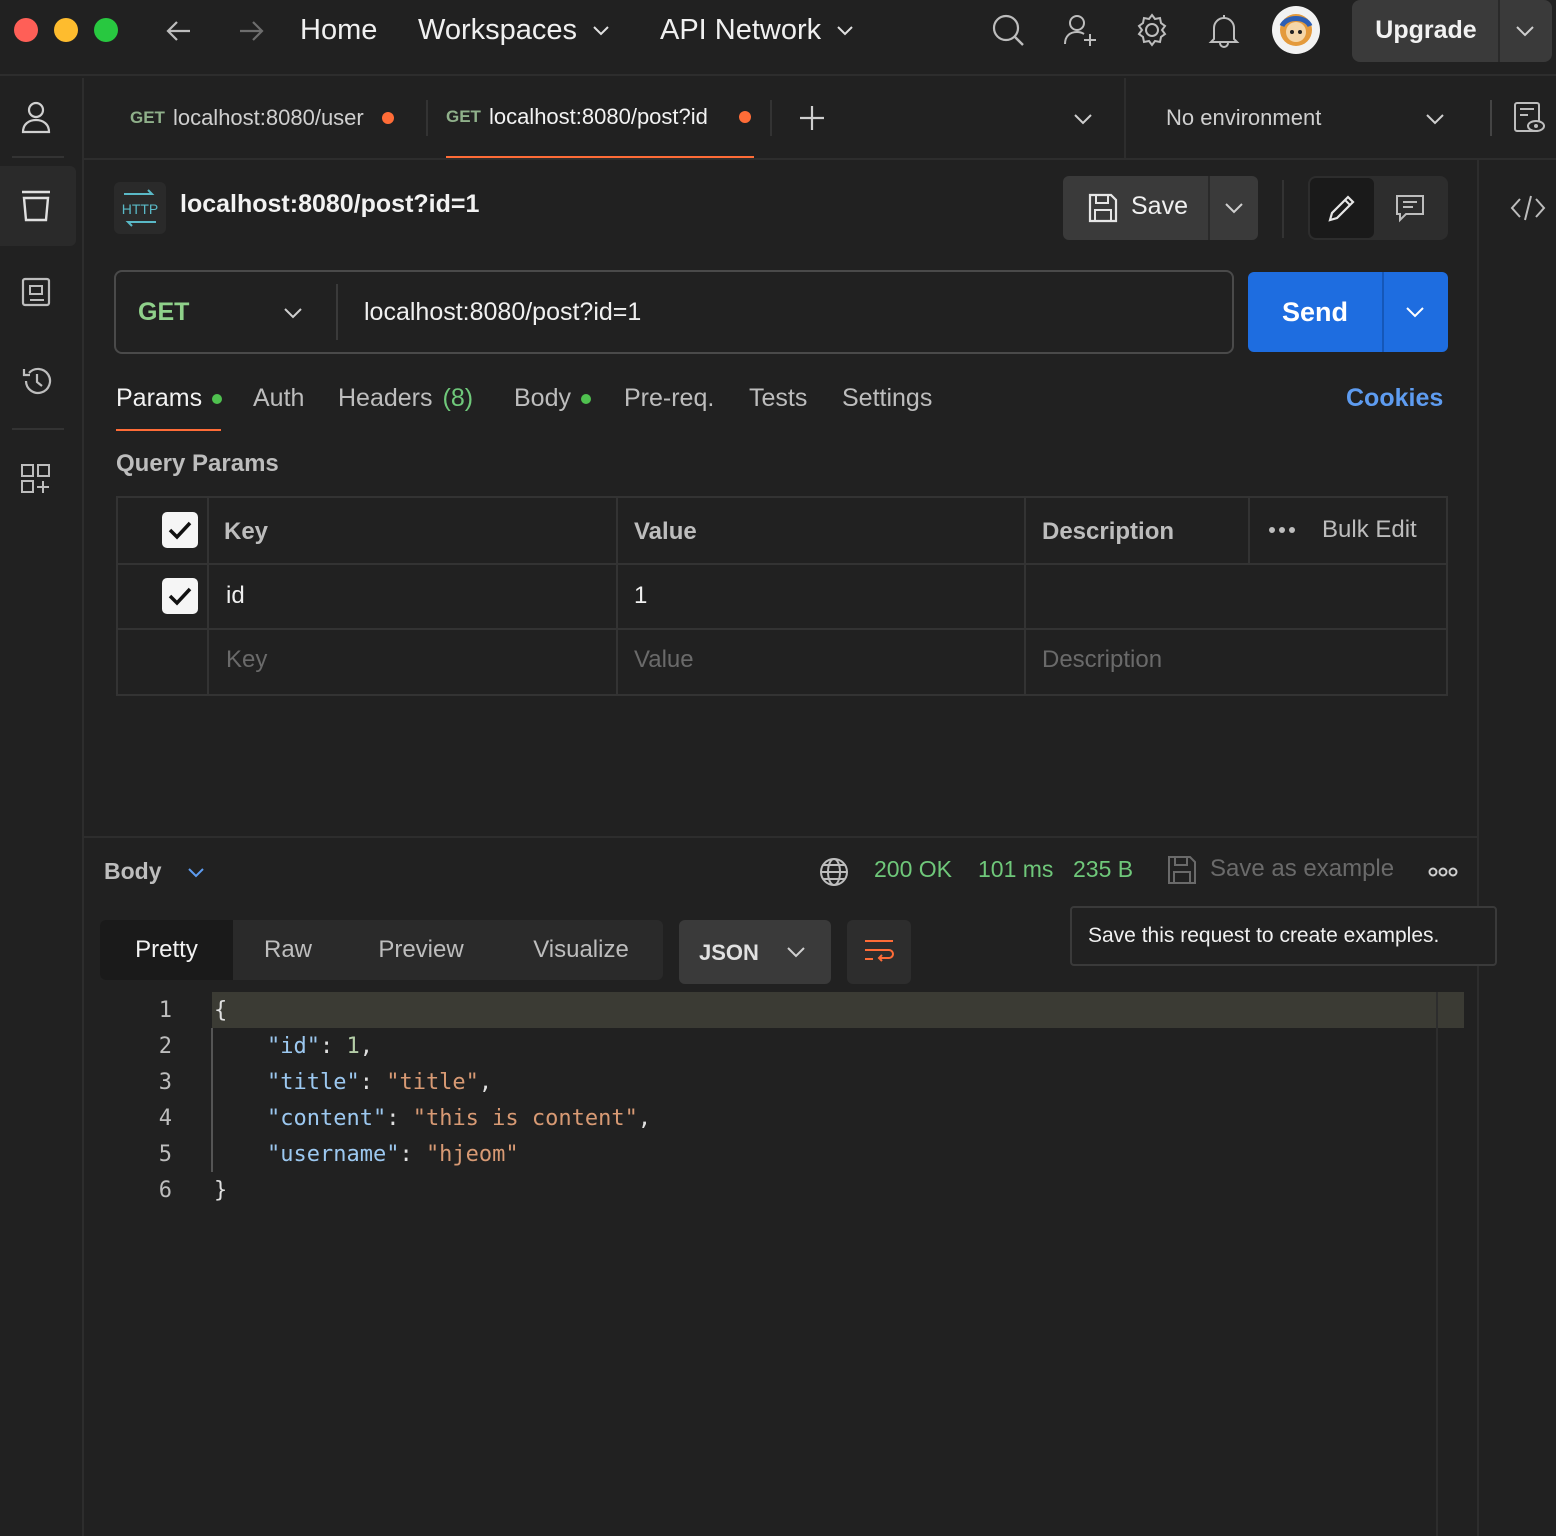 Image resolution: width=1556 pixels, height=1536 pixels. What do you see at coordinates (1152, 30) in the screenshot?
I see `settings-gear-icon` at bounding box center [1152, 30].